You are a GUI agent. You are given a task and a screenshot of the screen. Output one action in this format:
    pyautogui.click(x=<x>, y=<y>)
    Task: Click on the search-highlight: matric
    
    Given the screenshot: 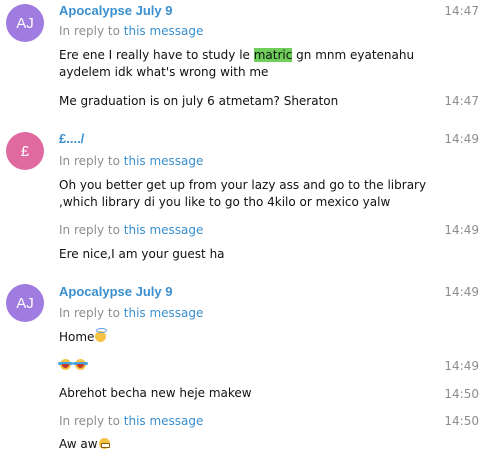 What is the action you would take?
    pyautogui.click(x=273, y=55)
    